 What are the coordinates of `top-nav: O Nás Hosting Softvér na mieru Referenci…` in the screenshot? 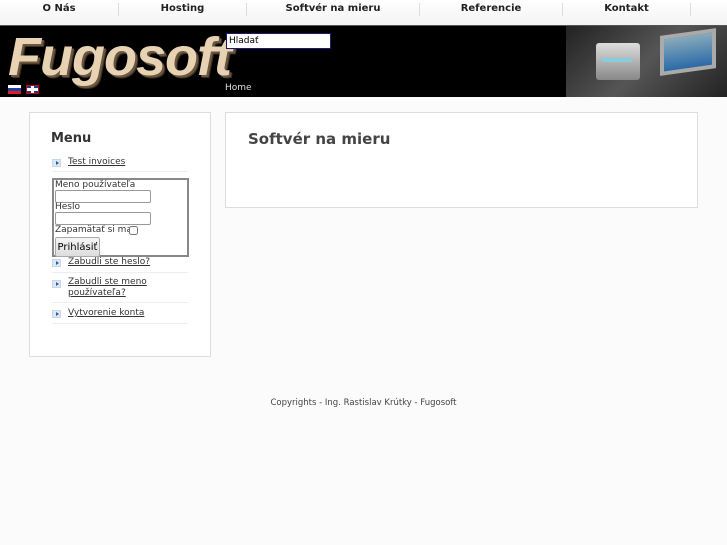 It's located at (363, 12).